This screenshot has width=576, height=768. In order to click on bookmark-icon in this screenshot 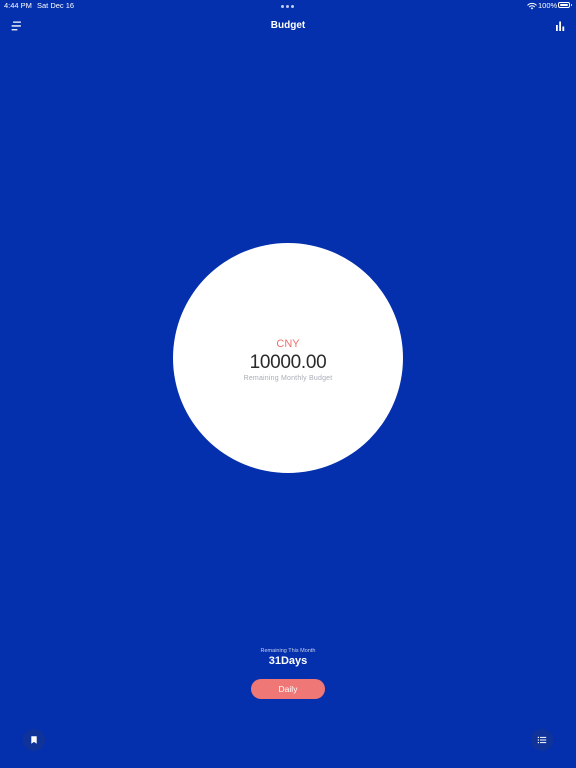, I will do `click(34, 740)`.